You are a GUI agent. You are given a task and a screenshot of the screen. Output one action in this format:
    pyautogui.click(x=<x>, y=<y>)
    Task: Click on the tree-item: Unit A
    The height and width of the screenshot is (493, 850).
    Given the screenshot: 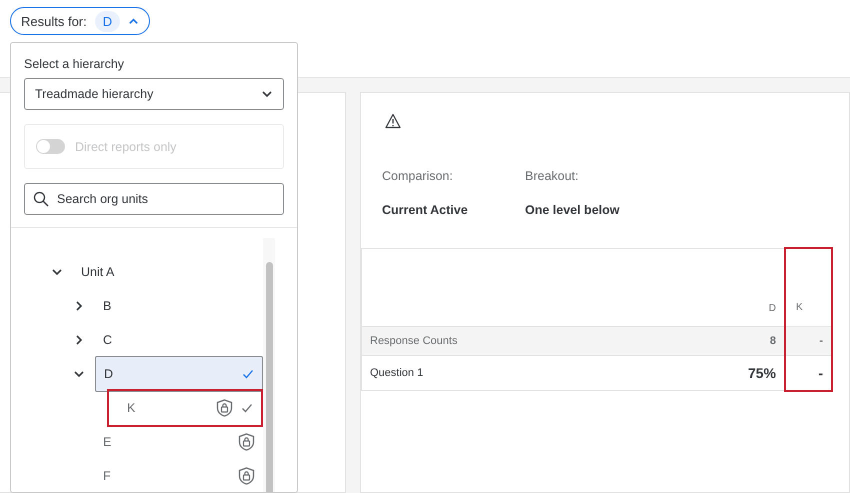 What is the action you would take?
    pyautogui.click(x=168, y=272)
    